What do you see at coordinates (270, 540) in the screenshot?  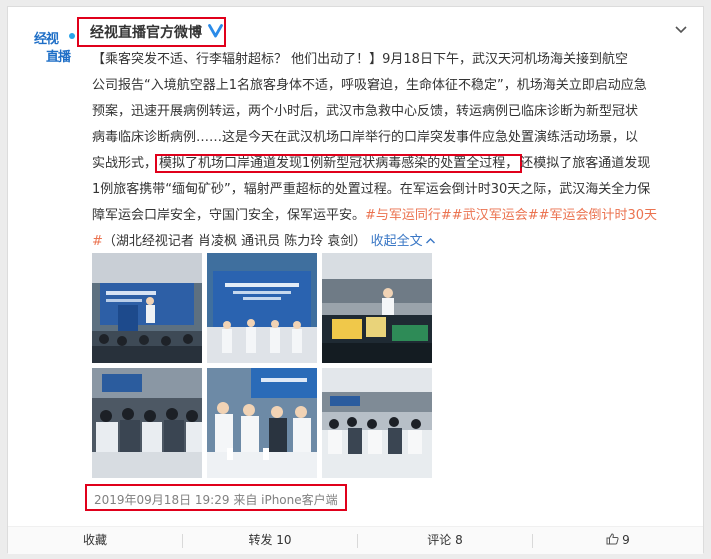 I see `repost-button: 转发 10` at bounding box center [270, 540].